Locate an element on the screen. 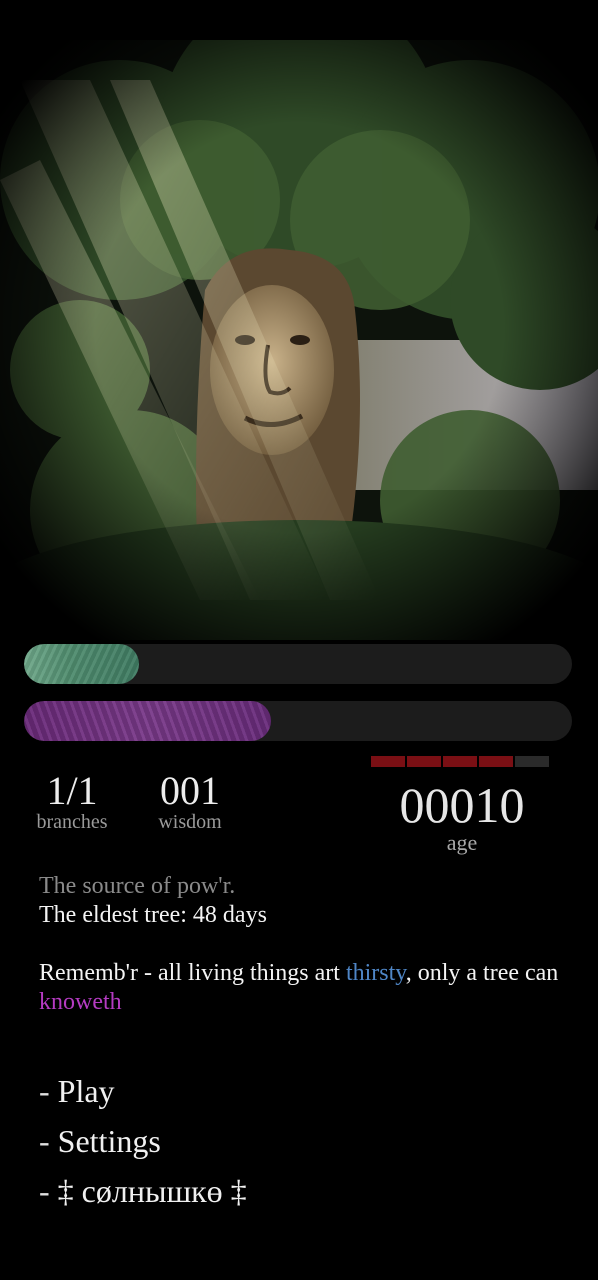  wisdom-stat: 001 wisdom is located at coordinates (190, 801).